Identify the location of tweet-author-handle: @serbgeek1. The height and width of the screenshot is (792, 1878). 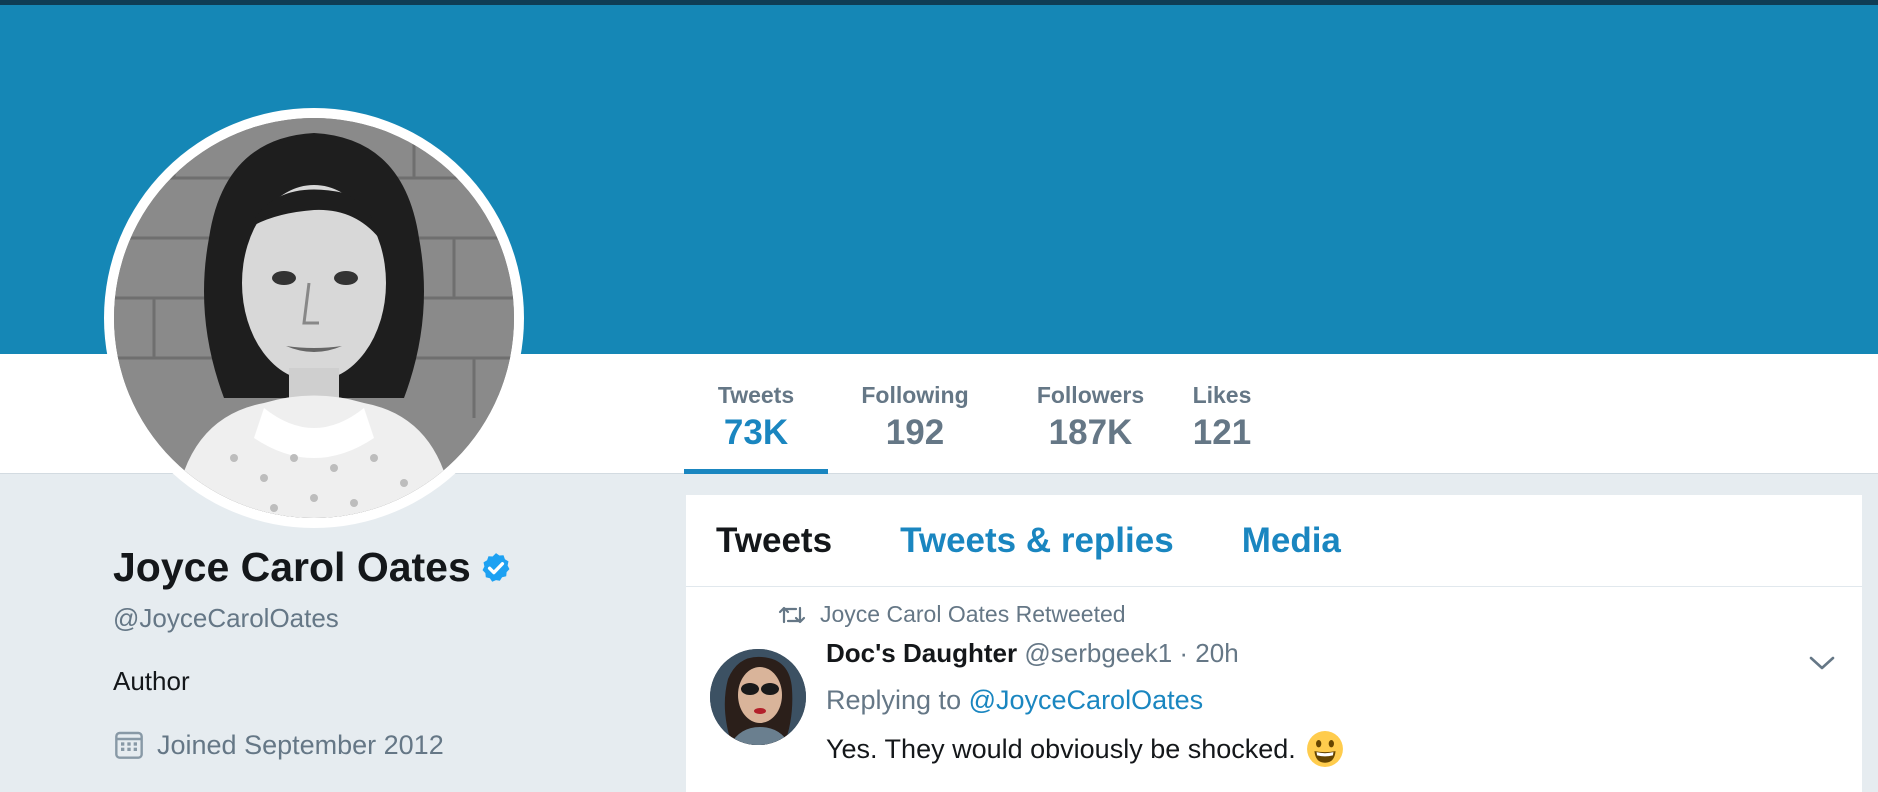
(1098, 653).